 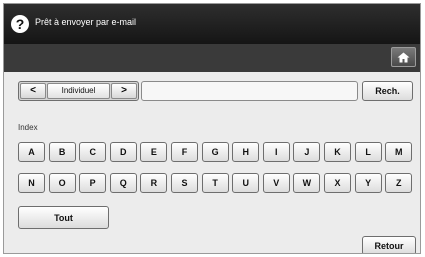 I want to click on mode-label: Individuel, so click(x=78, y=91).